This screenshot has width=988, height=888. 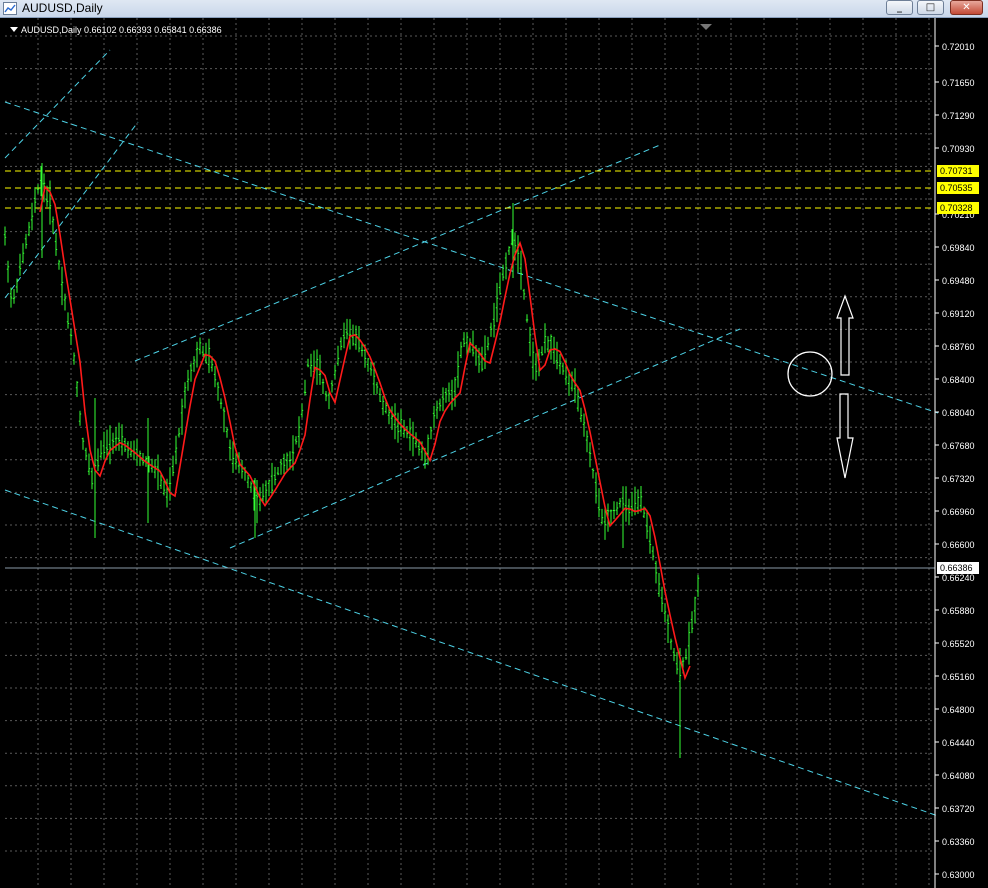 What do you see at coordinates (958, 809) in the screenshot?
I see `price-tick-label: 0.63720` at bounding box center [958, 809].